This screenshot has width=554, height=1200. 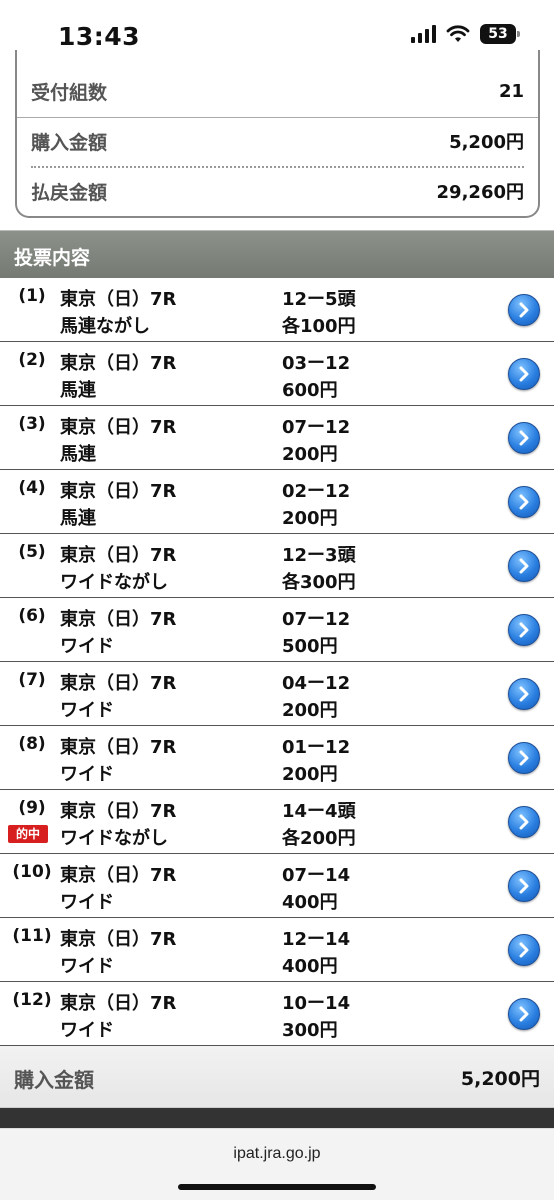 I want to click on summary-value: 5,200円, so click(x=486, y=142).